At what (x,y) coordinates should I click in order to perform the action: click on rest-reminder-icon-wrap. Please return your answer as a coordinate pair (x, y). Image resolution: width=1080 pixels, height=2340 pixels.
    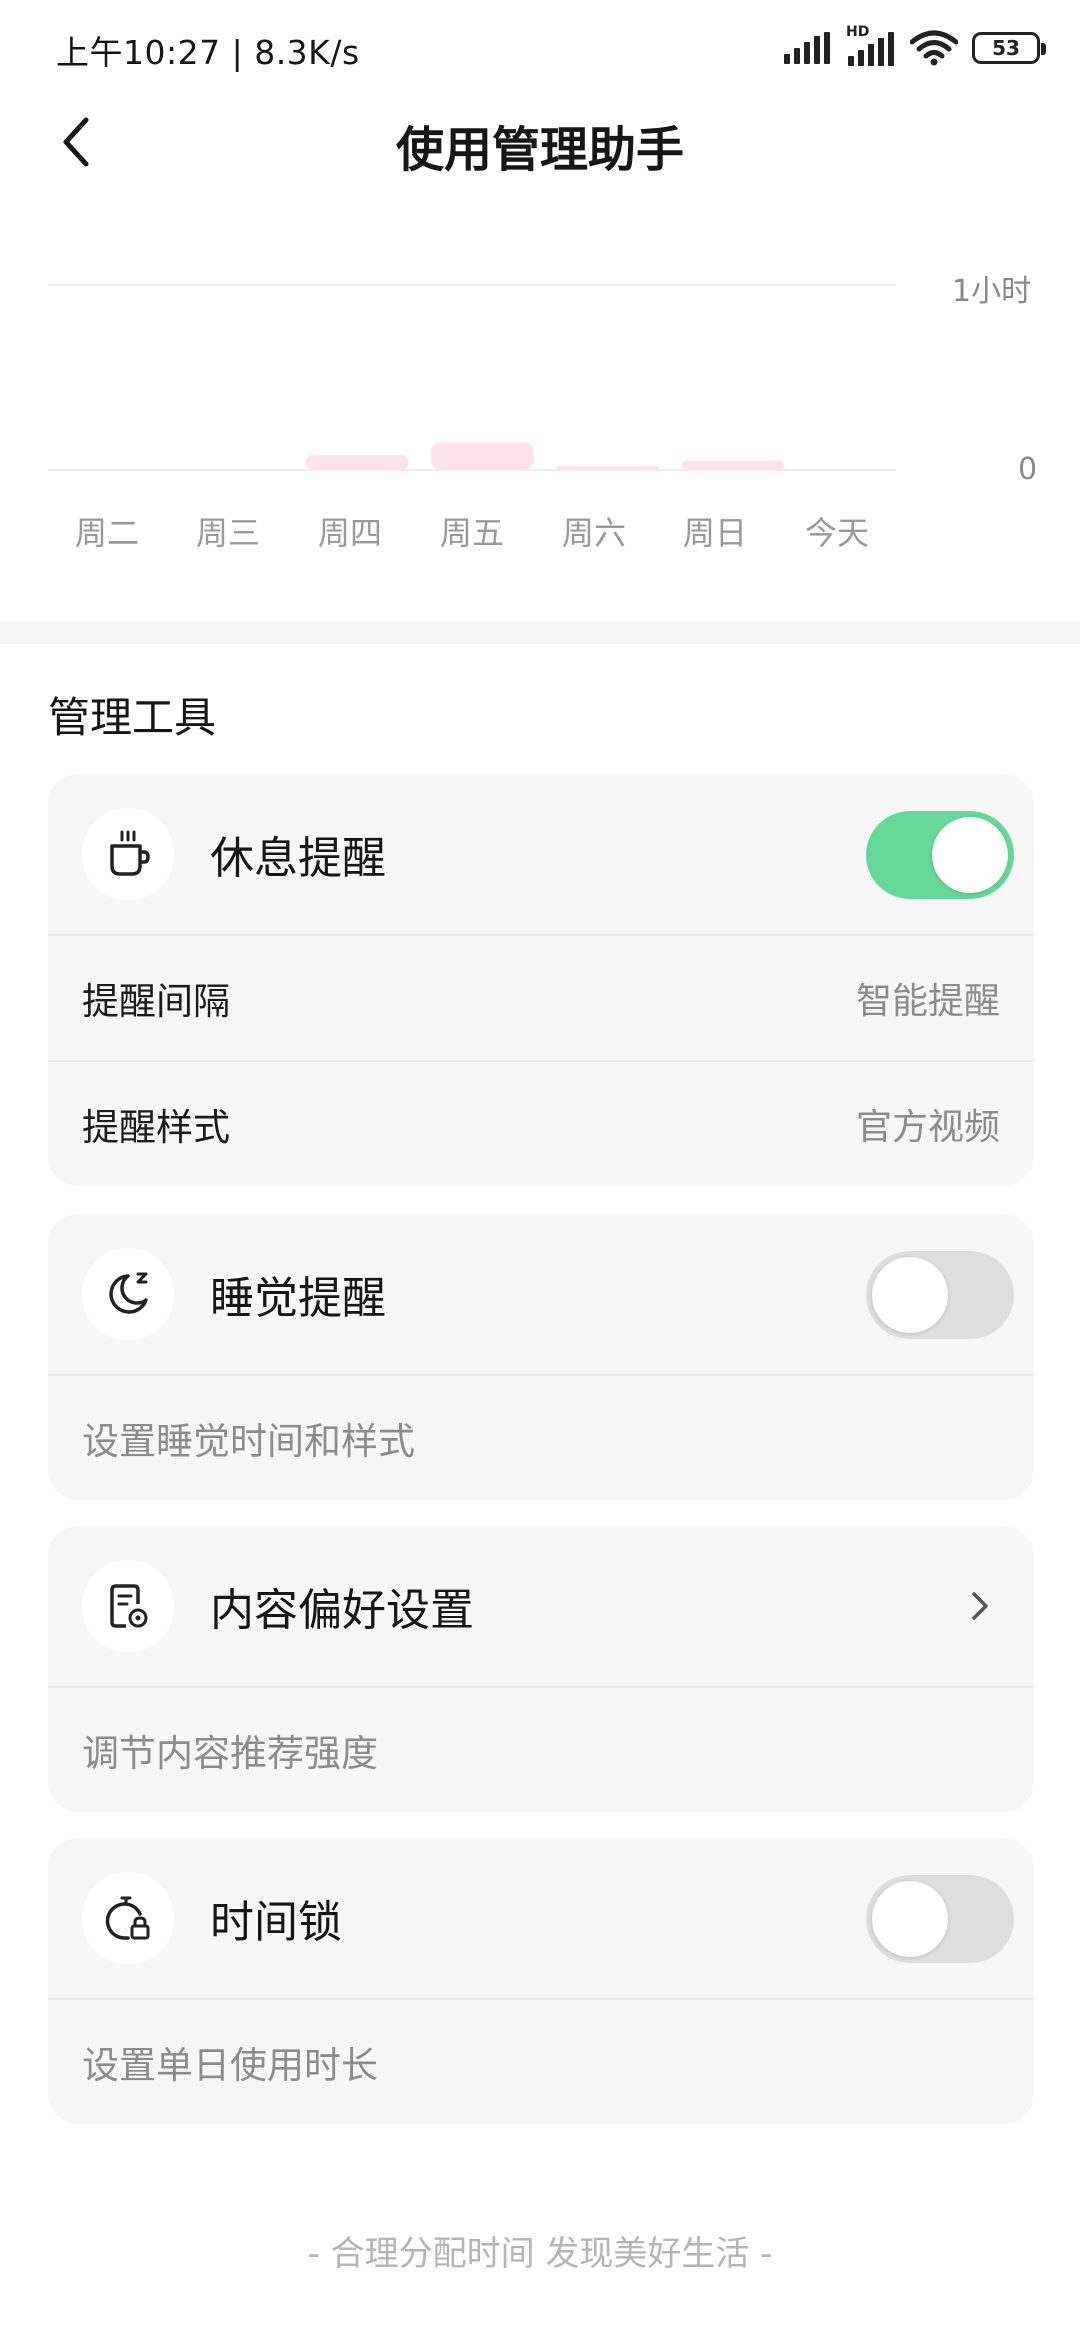
    Looking at the image, I should click on (128, 854).